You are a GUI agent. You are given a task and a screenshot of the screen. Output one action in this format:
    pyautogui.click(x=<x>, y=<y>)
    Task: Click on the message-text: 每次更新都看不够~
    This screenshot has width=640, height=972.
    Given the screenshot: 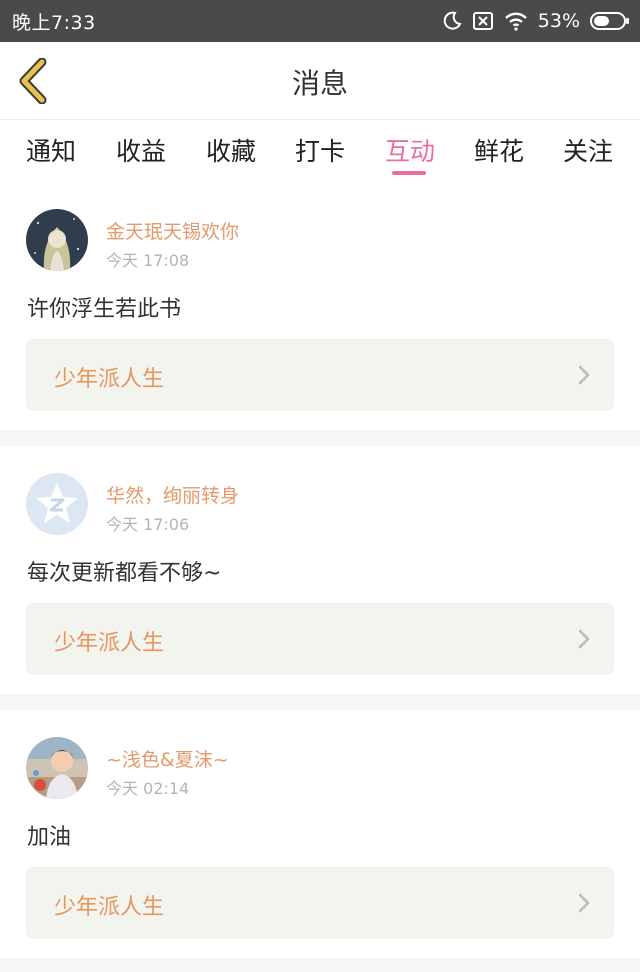 What is the action you would take?
    pyautogui.click(x=124, y=573)
    